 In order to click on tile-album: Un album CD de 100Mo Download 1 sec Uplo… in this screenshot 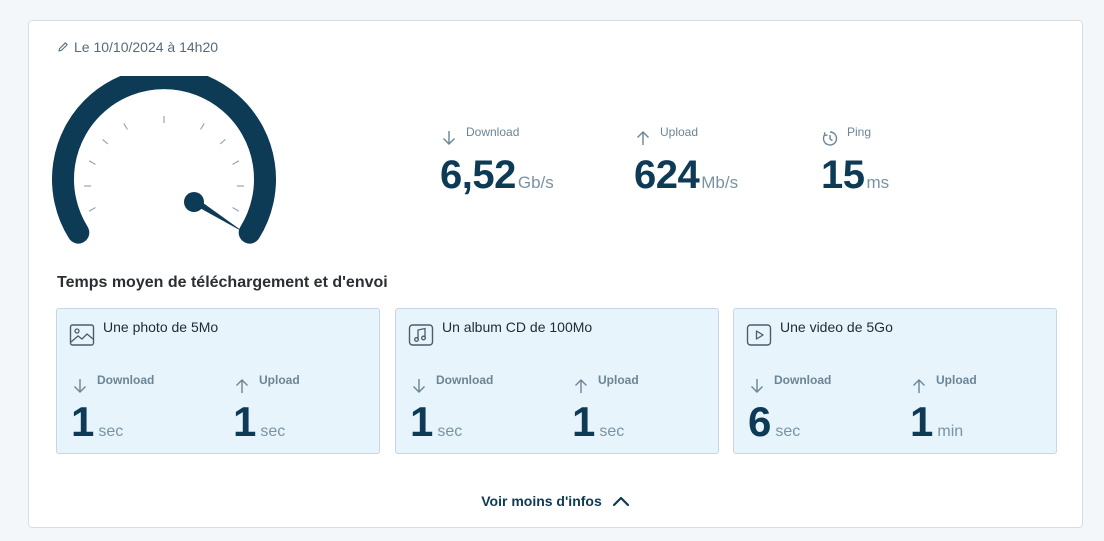, I will do `click(557, 381)`.